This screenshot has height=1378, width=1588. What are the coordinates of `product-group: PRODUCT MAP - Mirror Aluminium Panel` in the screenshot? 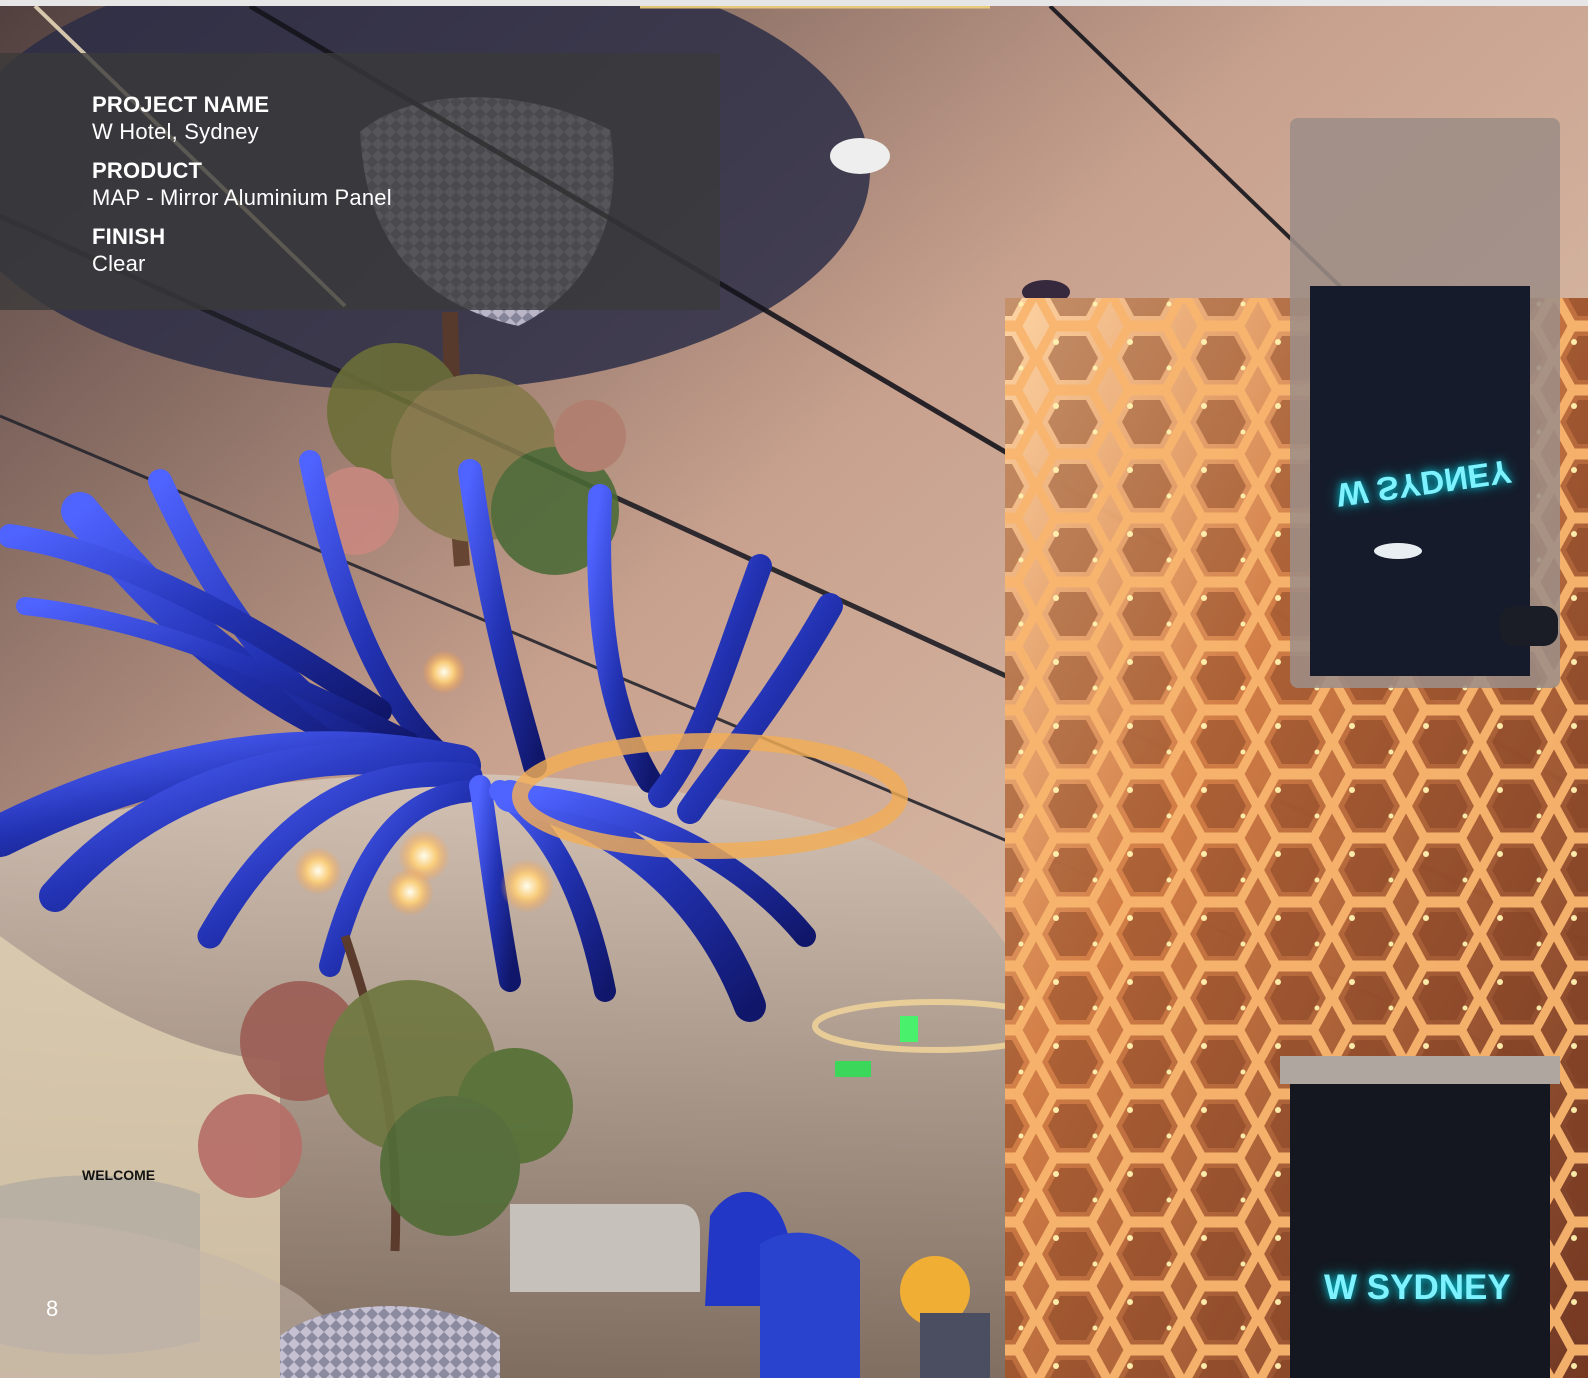 It's located at (242, 184).